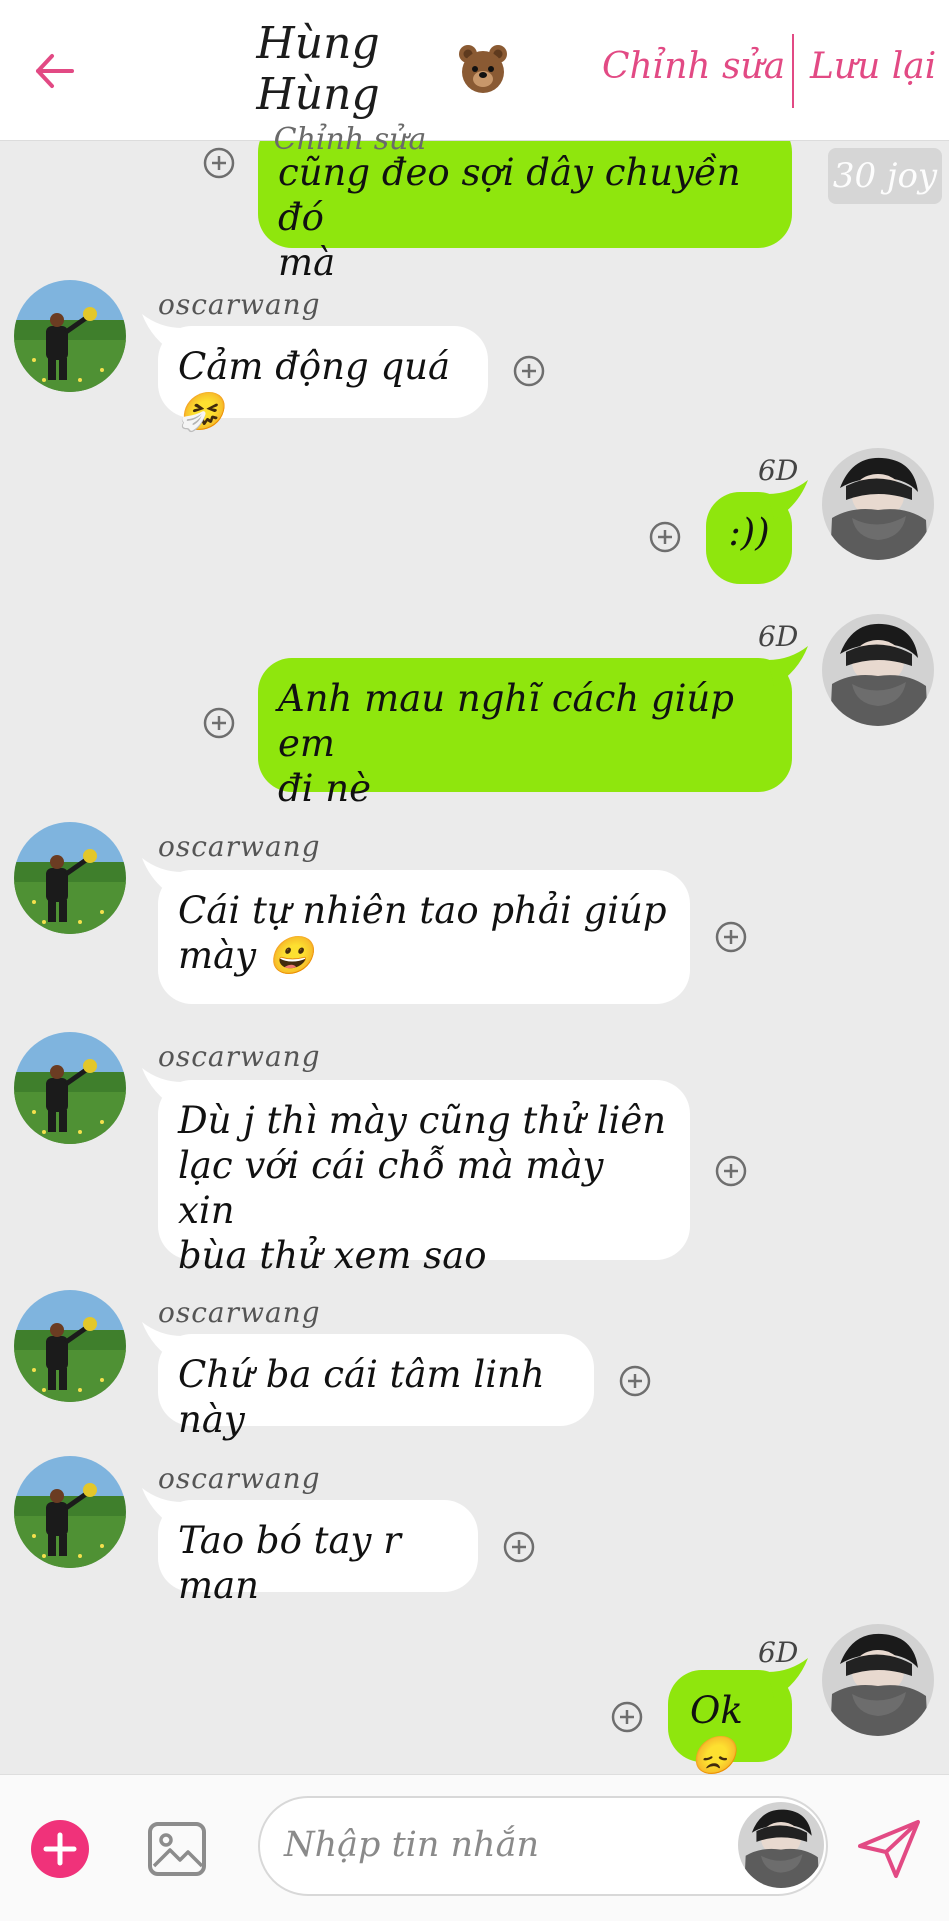 This screenshot has height=1921, width=949. I want to click on input-avatar, so click(781, 1845).